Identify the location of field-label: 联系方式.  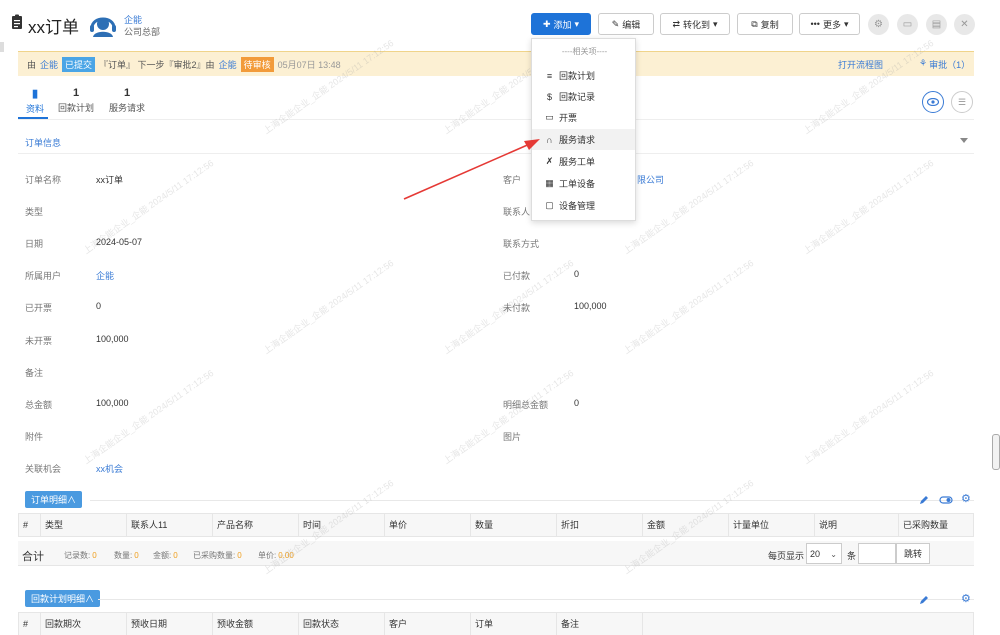
(521, 244).